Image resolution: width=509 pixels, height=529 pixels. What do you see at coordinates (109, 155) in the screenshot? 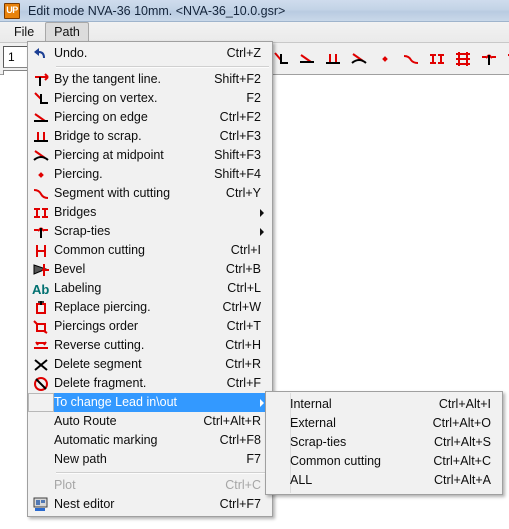
I see `menu-item-label: Piercing at midpoint` at bounding box center [109, 155].